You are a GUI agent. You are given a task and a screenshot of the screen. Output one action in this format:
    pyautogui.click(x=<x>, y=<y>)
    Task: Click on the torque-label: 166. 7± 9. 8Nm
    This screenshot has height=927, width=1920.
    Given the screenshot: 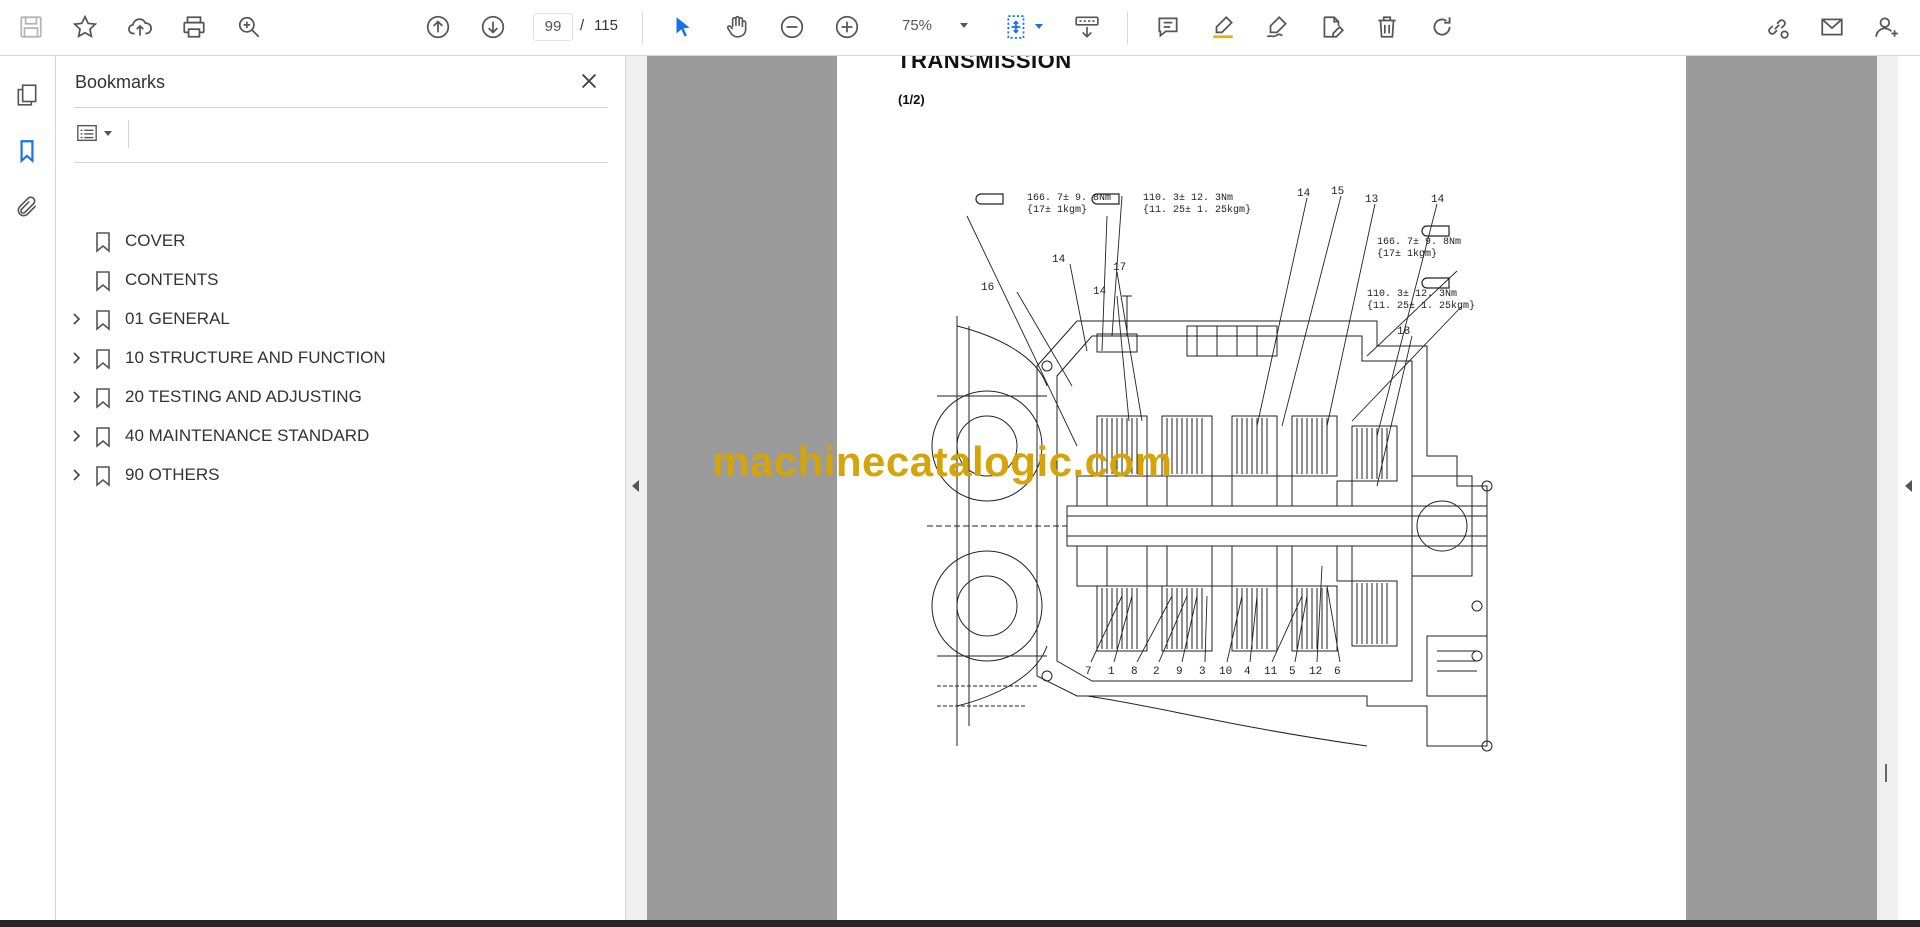 What is the action you would take?
    pyautogui.click(x=1069, y=198)
    